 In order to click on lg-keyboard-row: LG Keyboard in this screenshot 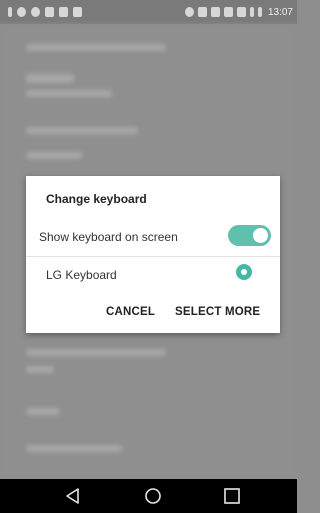, I will do `click(153, 276)`.